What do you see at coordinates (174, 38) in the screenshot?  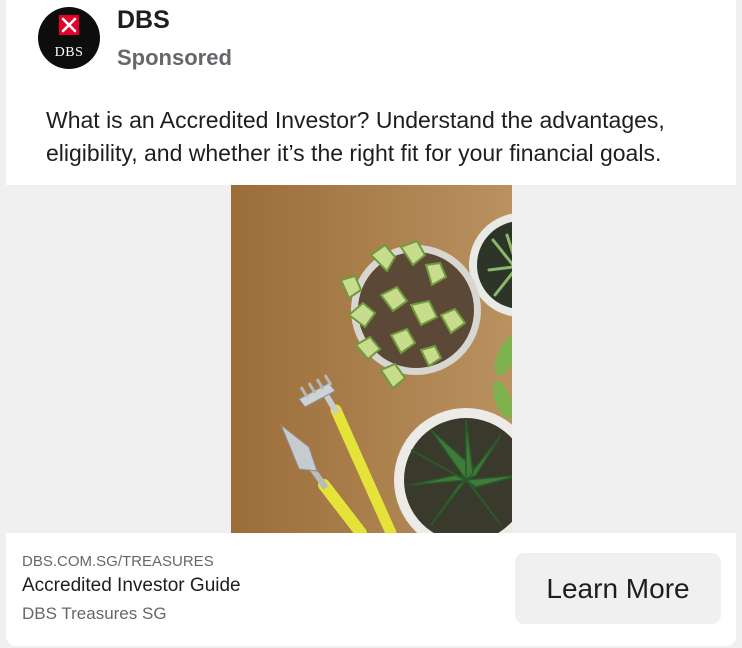 I see `header-text: DBS Sponsored` at bounding box center [174, 38].